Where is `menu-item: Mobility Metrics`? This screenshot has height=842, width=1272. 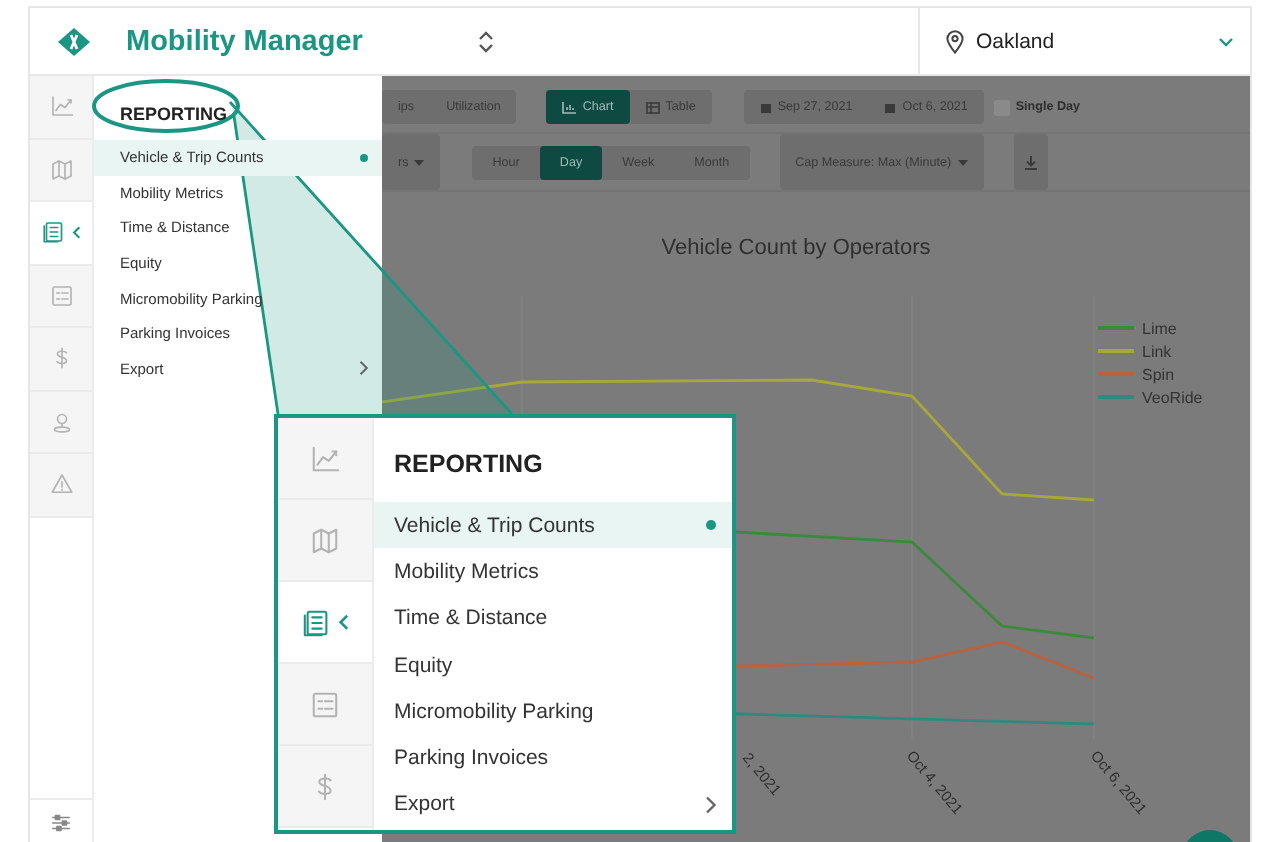 menu-item: Mobility Metrics is located at coordinates (553, 572).